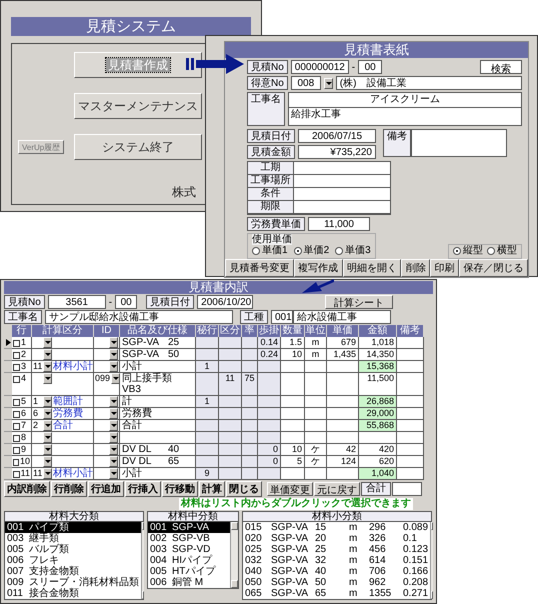 The image size is (538, 604). What do you see at coordinates (158, 331) in the screenshot?
I see `column-header: 品名及び仕様` at bounding box center [158, 331].